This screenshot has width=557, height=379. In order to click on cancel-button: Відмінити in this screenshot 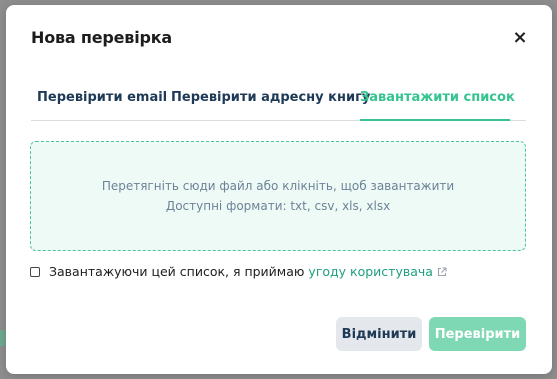, I will do `click(379, 334)`.